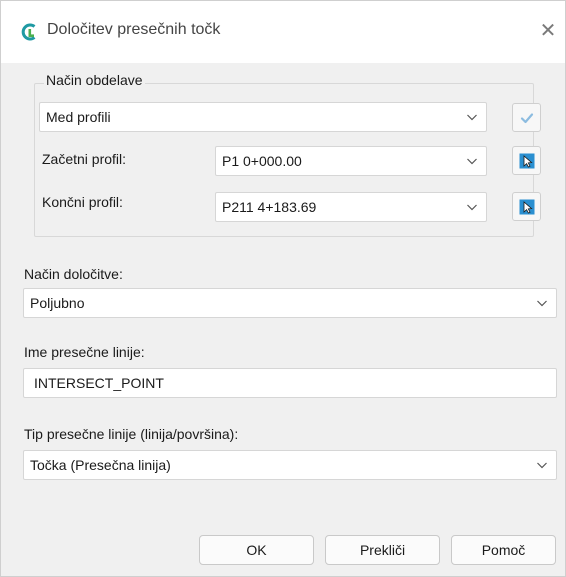  What do you see at coordinates (503, 550) in the screenshot?
I see `help-button: Pomoč` at bounding box center [503, 550].